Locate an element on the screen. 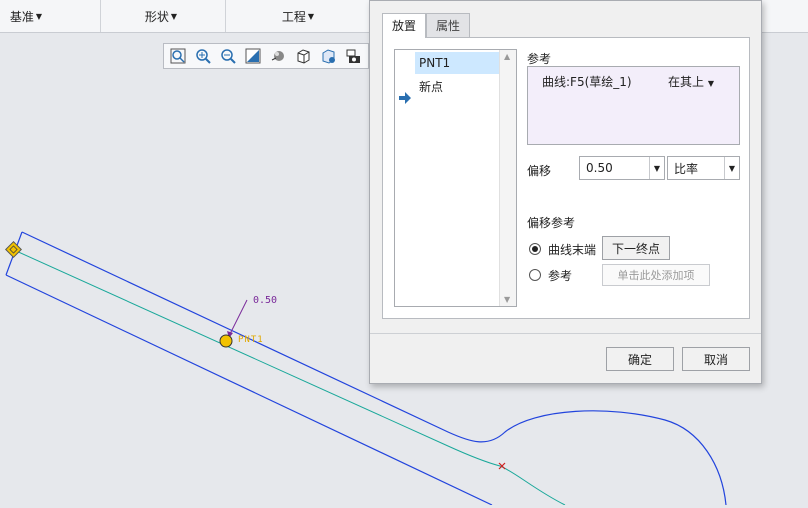  radio-reference is located at coordinates (535, 275).